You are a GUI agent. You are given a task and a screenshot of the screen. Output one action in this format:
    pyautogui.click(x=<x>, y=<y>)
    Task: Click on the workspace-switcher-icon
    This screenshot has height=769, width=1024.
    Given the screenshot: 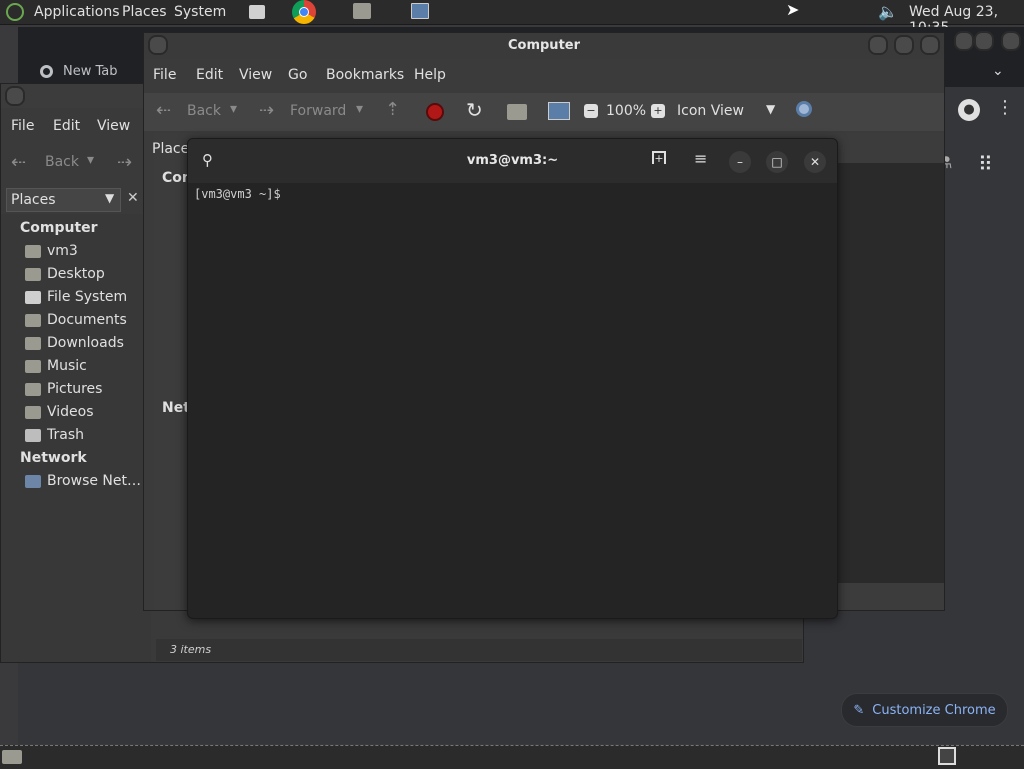 What is the action you would take?
    pyautogui.click(x=947, y=756)
    